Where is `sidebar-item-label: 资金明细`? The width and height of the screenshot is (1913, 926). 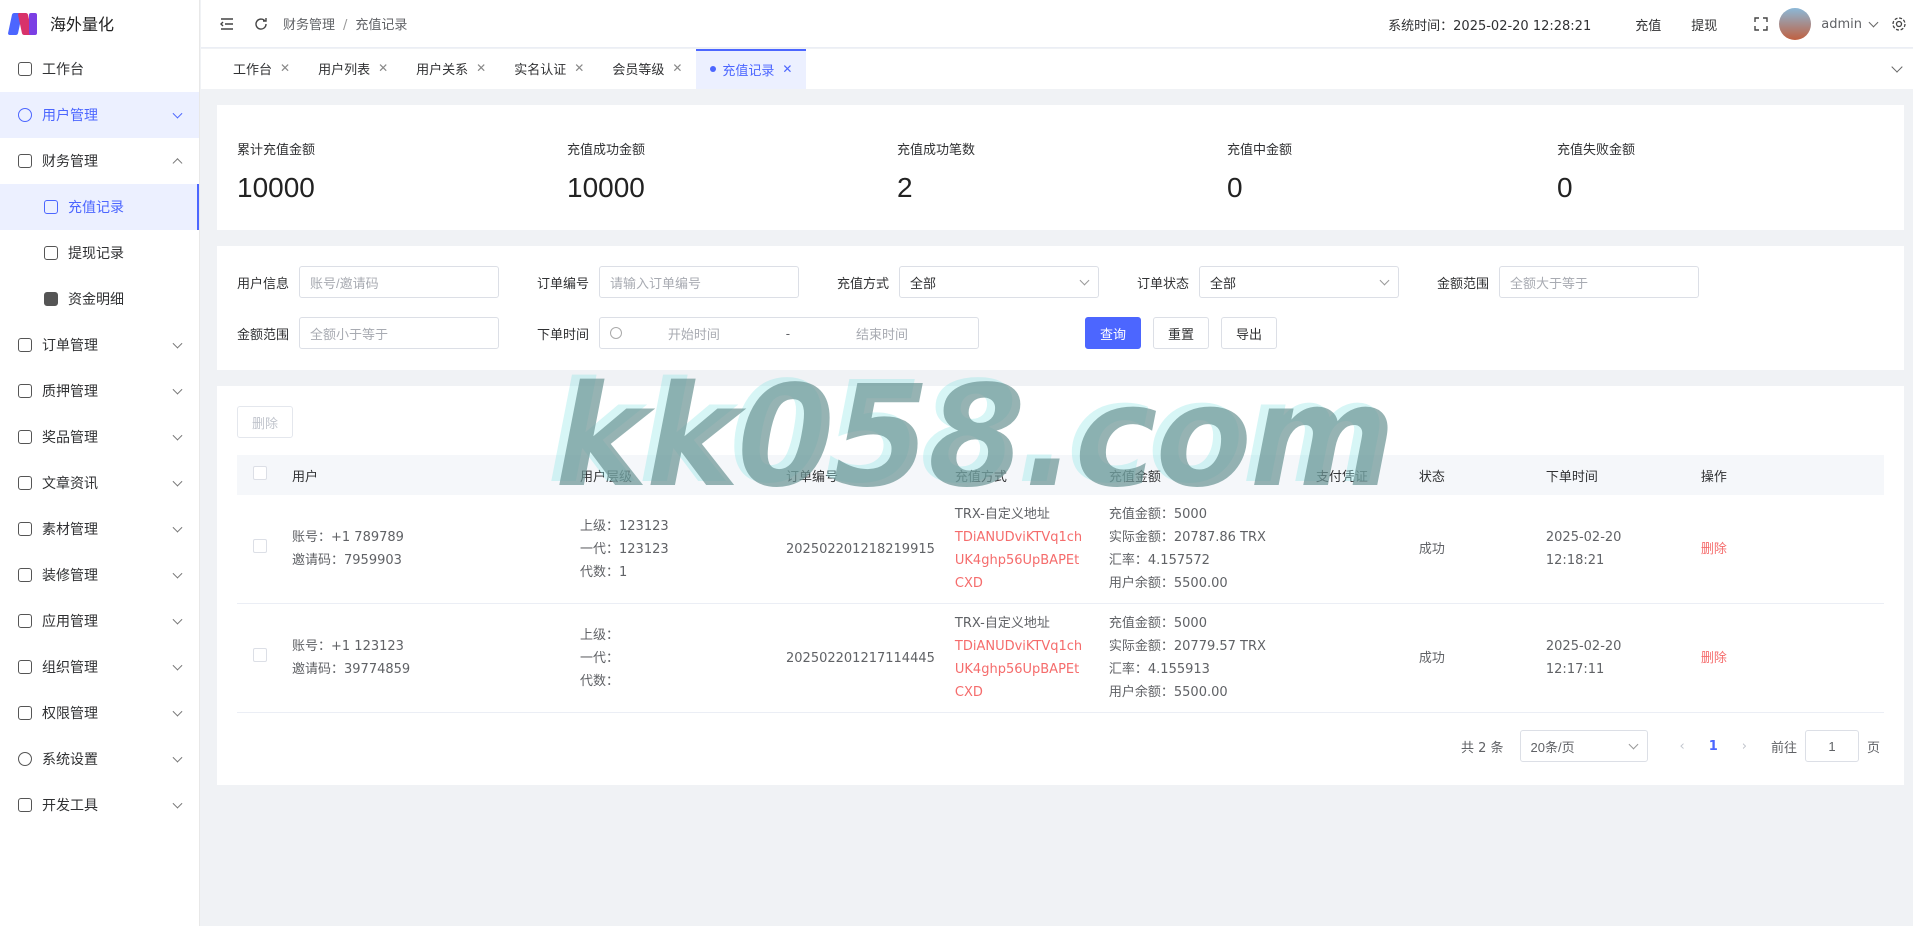 sidebar-item-label: 资金明细 is located at coordinates (96, 300).